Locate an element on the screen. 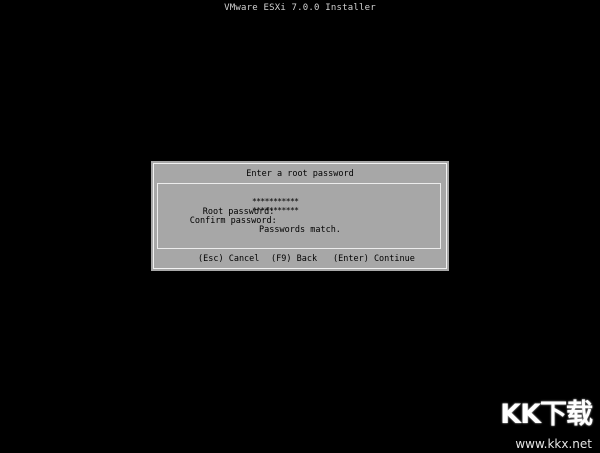 Image resolution: width=600 pixels, height=453 pixels. dialog-actions: (Esc) Cancel (F9) Back (Enter) Continue is located at coordinates (300, 259).